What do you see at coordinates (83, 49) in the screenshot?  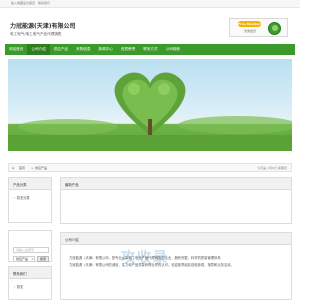 I see `nav-item-purchase: 采购信息` at bounding box center [83, 49].